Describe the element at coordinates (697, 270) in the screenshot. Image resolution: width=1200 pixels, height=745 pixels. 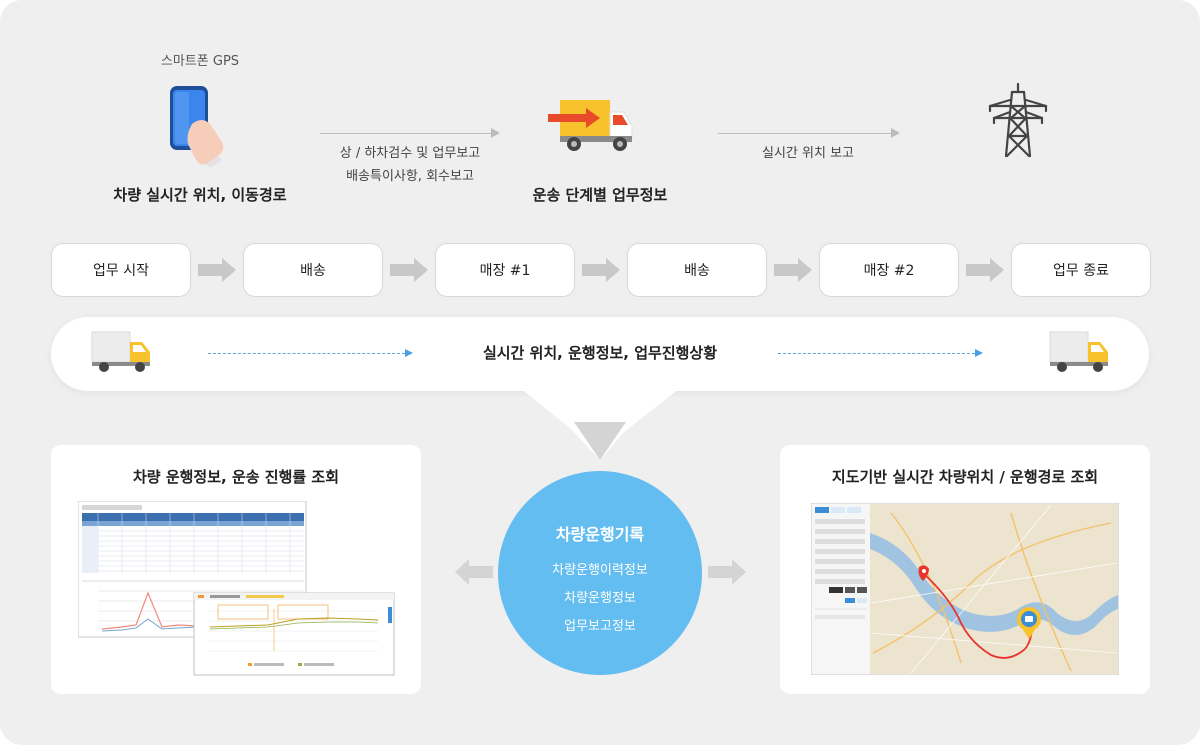
I see `step-delivery-2: 배송` at that location.